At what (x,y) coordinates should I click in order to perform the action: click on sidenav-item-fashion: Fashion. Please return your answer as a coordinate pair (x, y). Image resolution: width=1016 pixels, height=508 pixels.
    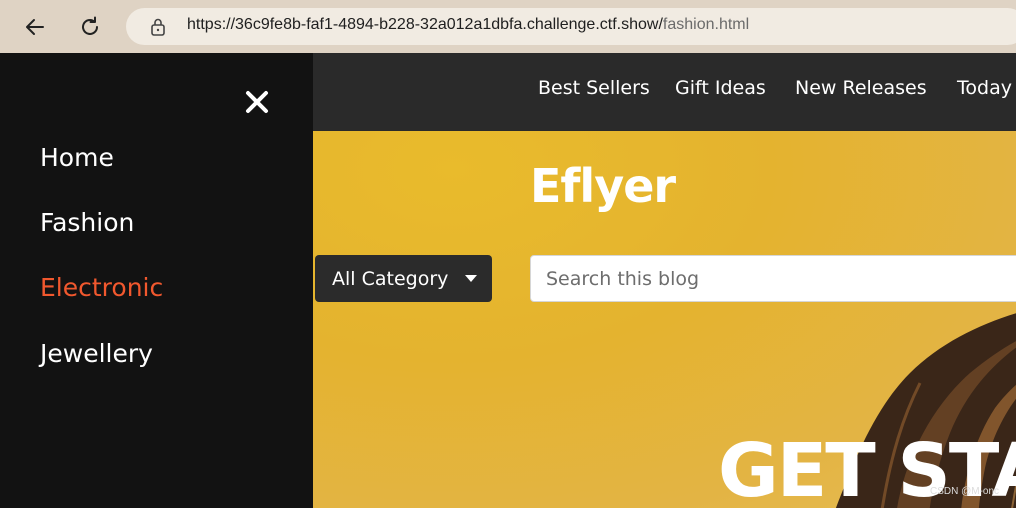
    Looking at the image, I should click on (87, 222).